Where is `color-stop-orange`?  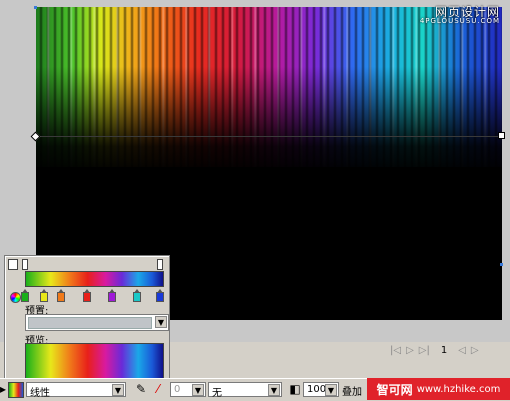 color-stop-orange is located at coordinates (61, 295).